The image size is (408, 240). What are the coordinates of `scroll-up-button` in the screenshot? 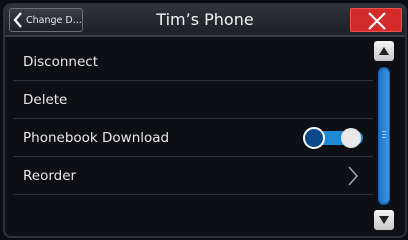 It's located at (384, 51).